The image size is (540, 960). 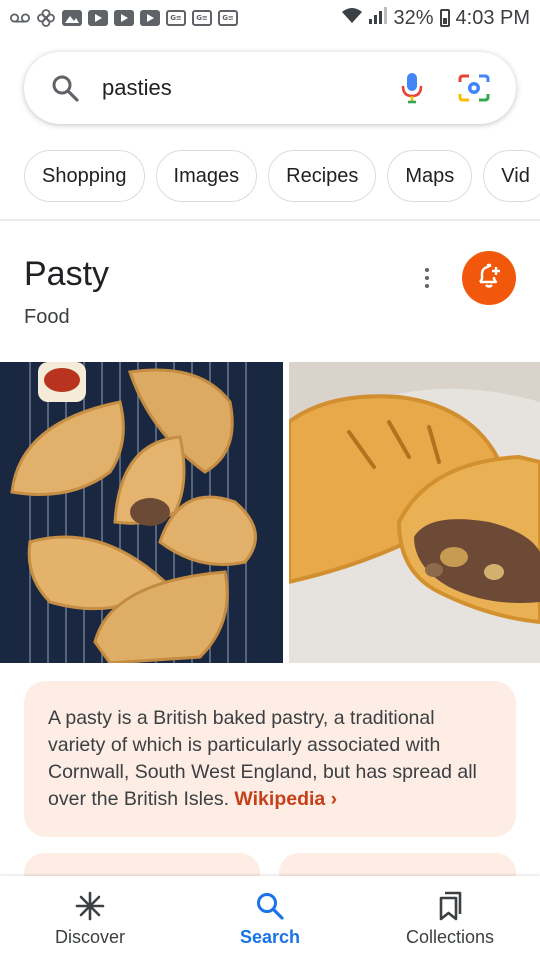 What do you see at coordinates (46, 18) in the screenshot?
I see `pinwheel-icon` at bounding box center [46, 18].